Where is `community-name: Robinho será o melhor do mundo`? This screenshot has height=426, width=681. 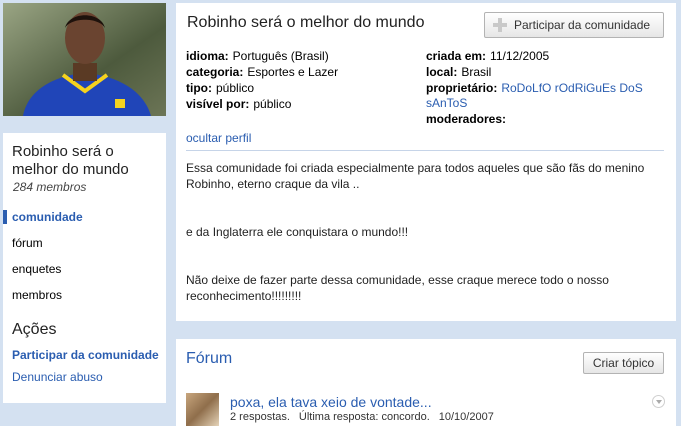 community-name: Robinho será o melhor do mundo is located at coordinates (70, 160).